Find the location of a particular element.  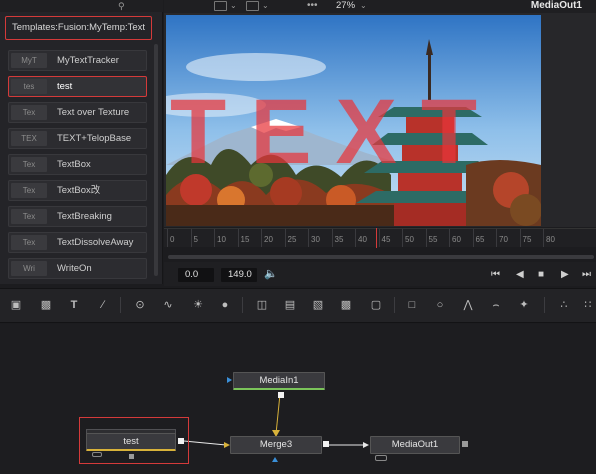

play-icon: ▶ is located at coordinates (565, 275).